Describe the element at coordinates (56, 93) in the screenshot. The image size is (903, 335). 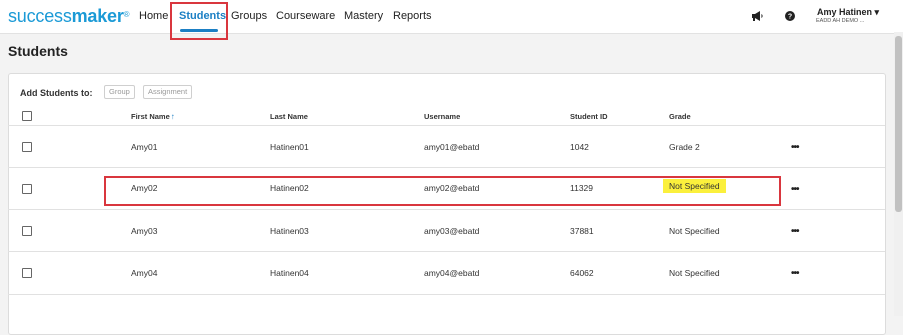
I see `add-students-label: Add Students to:` at that location.